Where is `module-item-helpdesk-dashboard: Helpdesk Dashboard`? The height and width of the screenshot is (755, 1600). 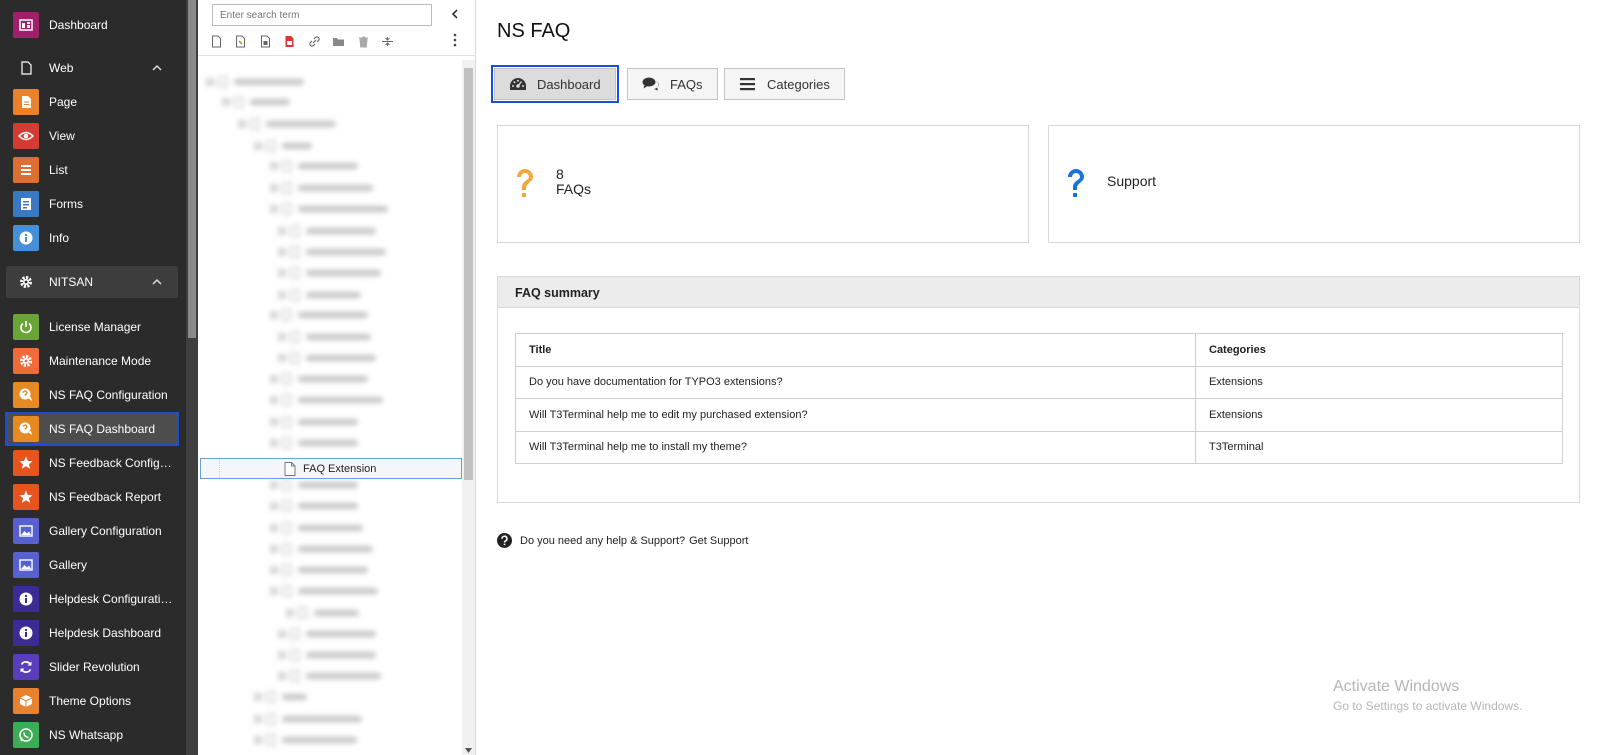 module-item-helpdesk-dashboard: Helpdesk Dashboard is located at coordinates (92, 633).